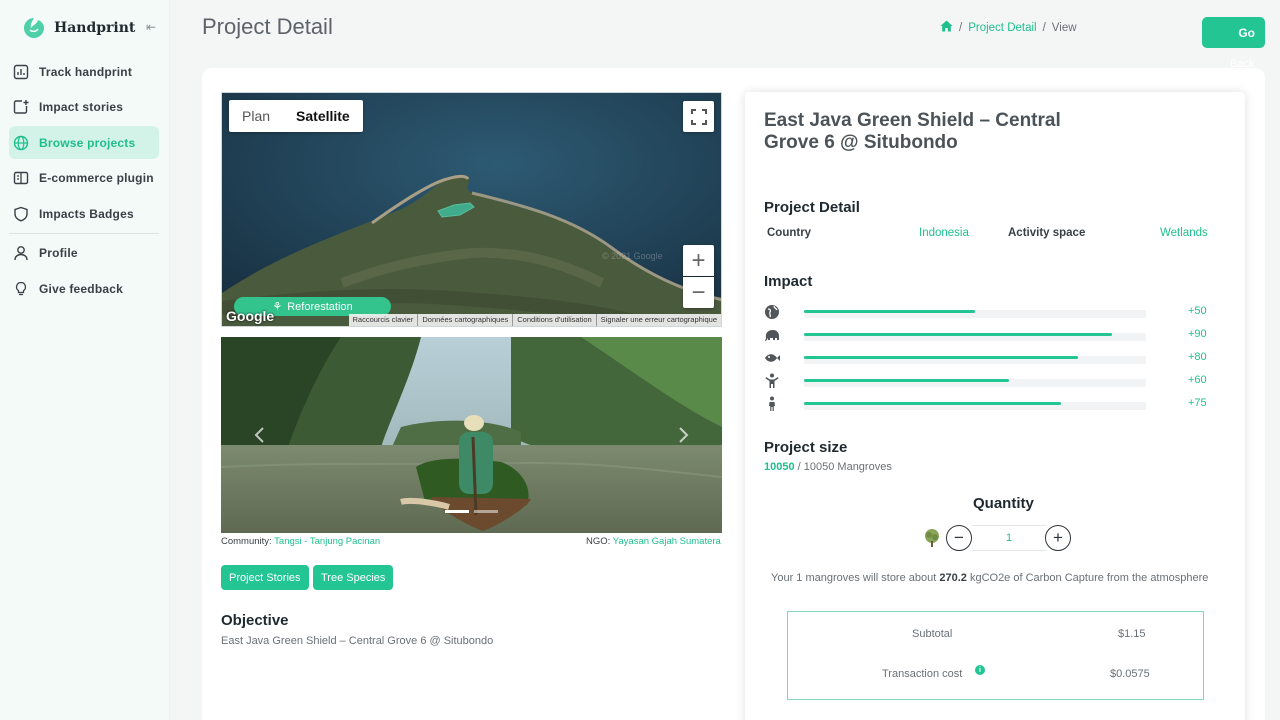  Describe the element at coordinates (1002, 28) in the screenshot. I see `breadcrumb-project-detail: Project Detail` at that location.